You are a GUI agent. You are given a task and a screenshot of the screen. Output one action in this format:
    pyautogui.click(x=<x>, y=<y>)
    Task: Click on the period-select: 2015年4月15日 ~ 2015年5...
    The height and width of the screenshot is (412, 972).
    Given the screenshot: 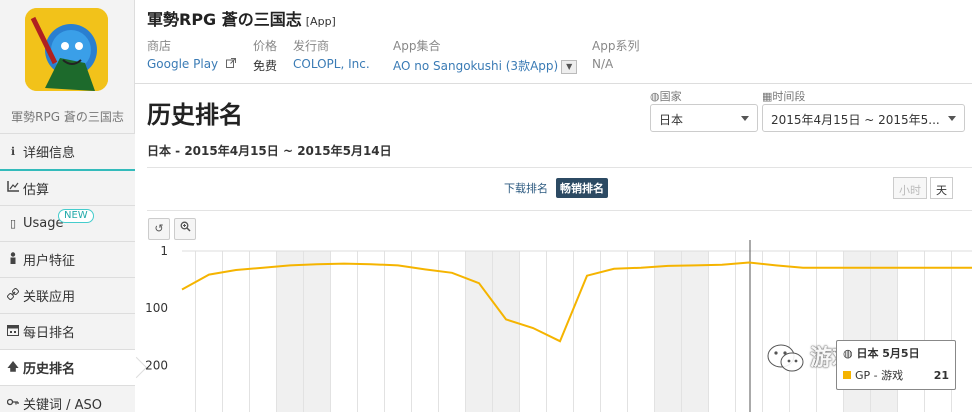 What is the action you would take?
    pyautogui.click(x=863, y=118)
    